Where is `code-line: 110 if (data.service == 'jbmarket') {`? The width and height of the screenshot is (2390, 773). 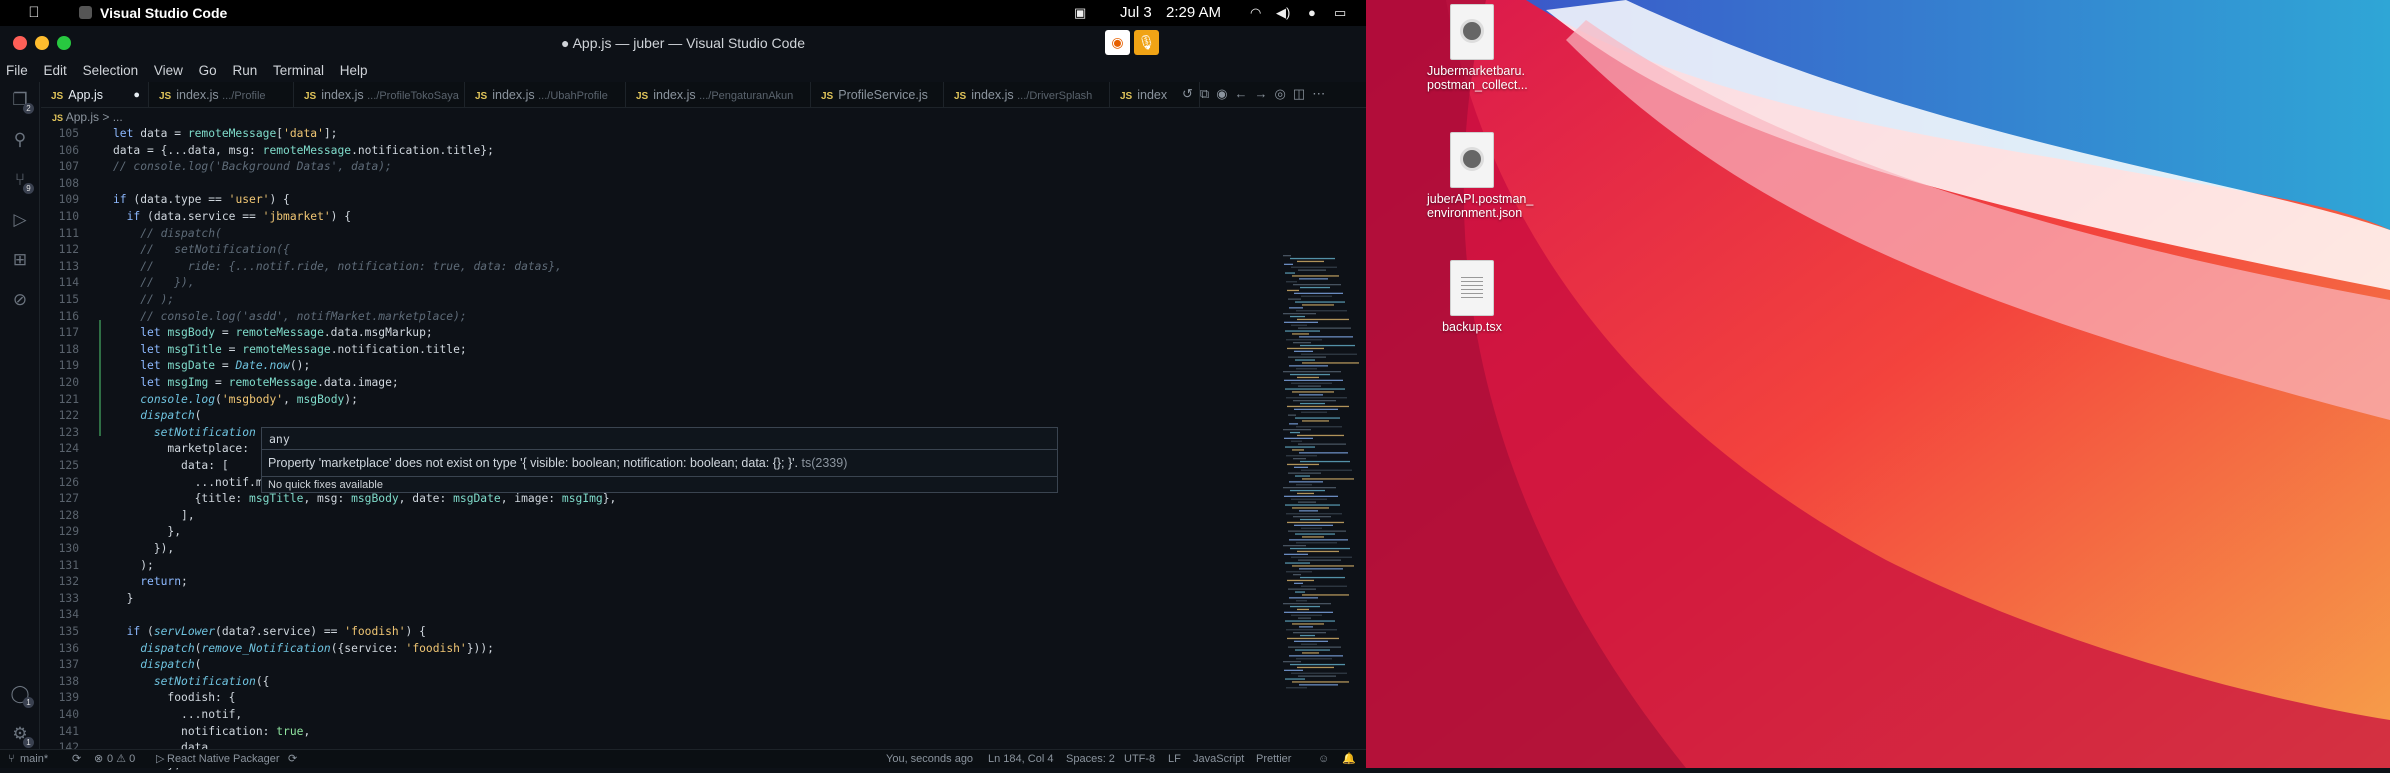
code-line: 110 if (data.service == 'jbmarket') { is located at coordinates (196, 217).